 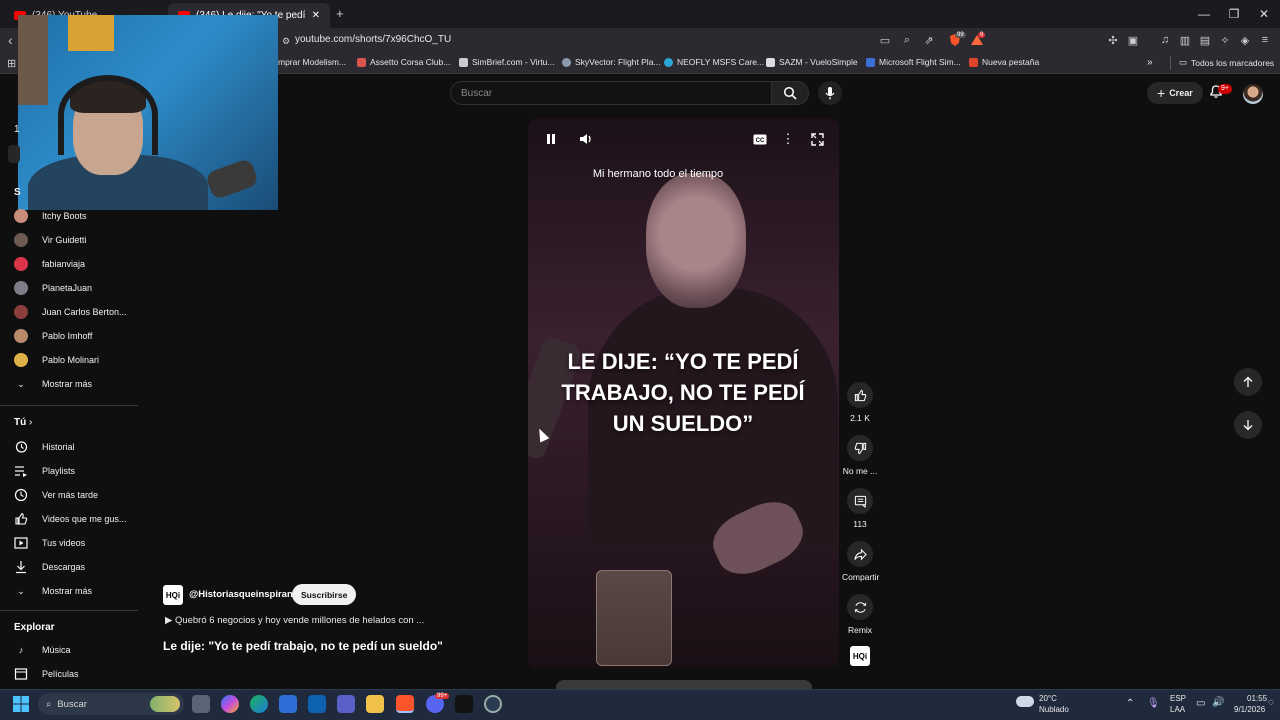 I want to click on minimize-button: —, so click(x=1204, y=14).